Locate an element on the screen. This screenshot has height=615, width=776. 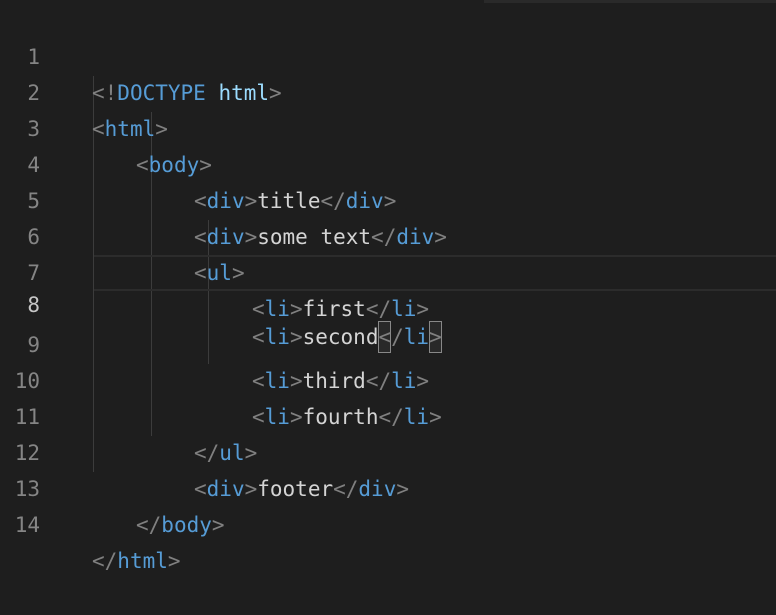
line-number: 14 is located at coordinates (27, 525).